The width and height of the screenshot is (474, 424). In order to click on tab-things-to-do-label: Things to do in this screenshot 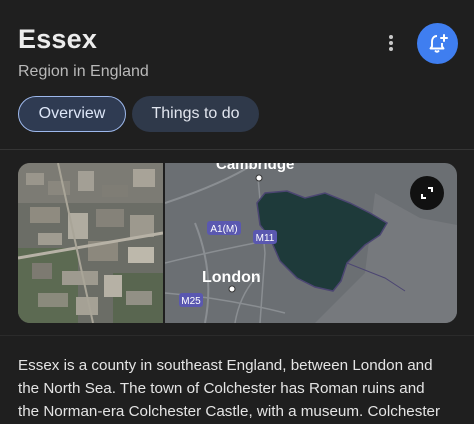, I will do `click(195, 113)`.